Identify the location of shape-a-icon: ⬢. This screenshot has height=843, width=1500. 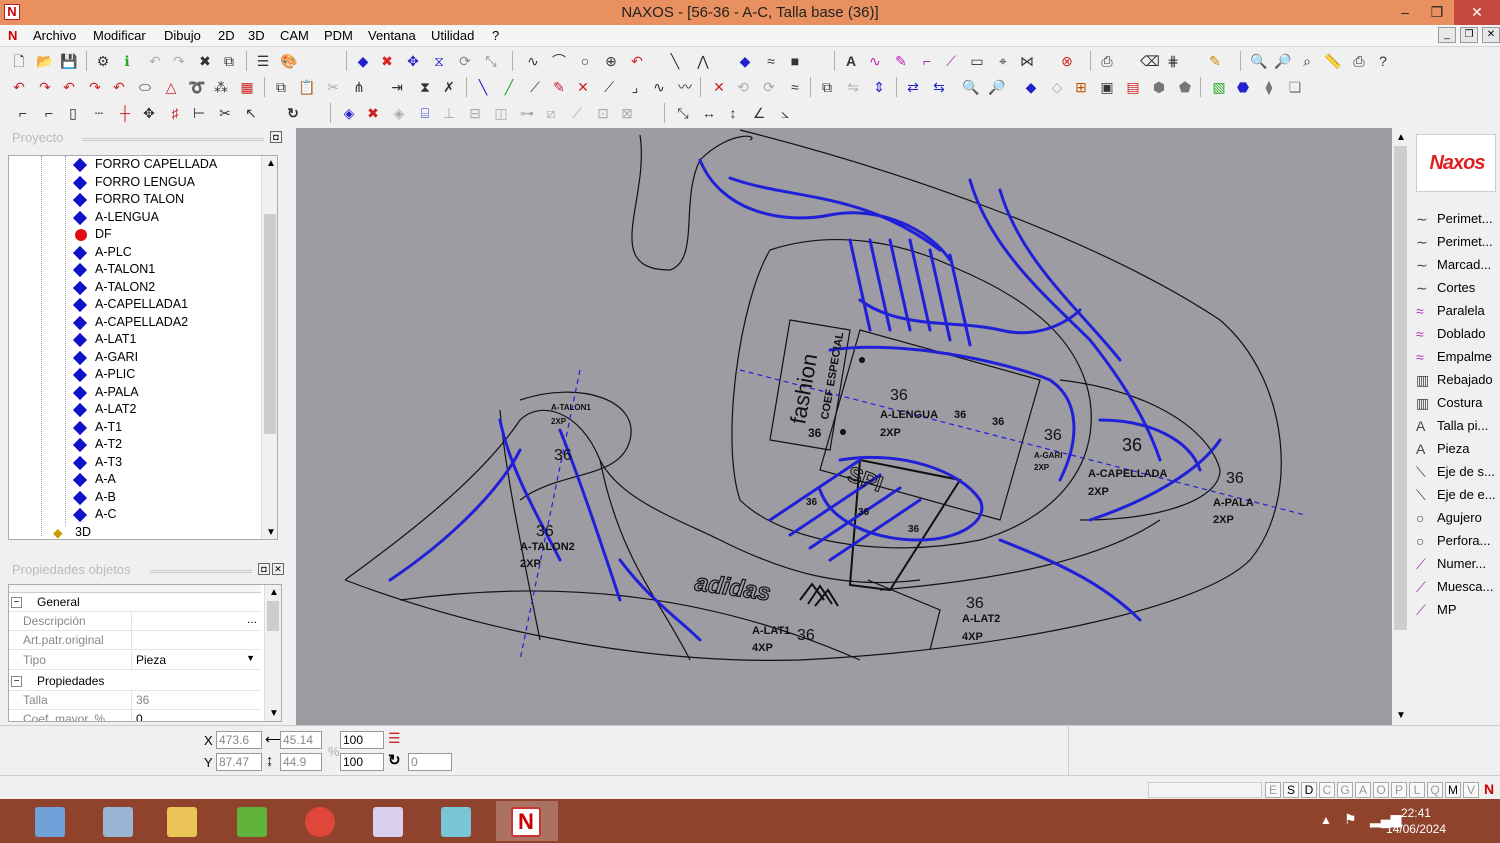
(1159, 87).